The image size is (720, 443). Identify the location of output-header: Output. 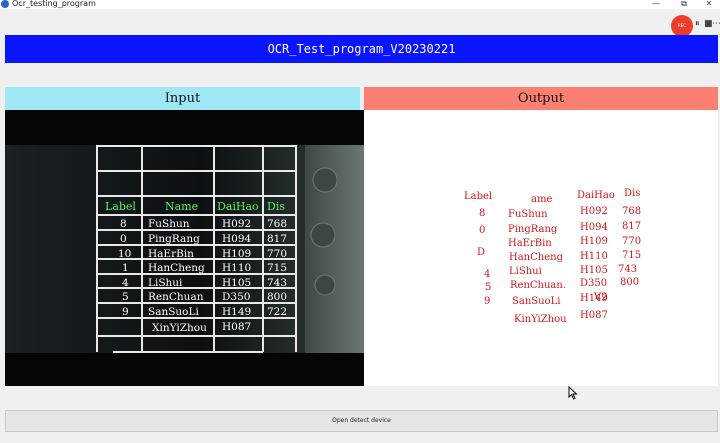
(541, 98).